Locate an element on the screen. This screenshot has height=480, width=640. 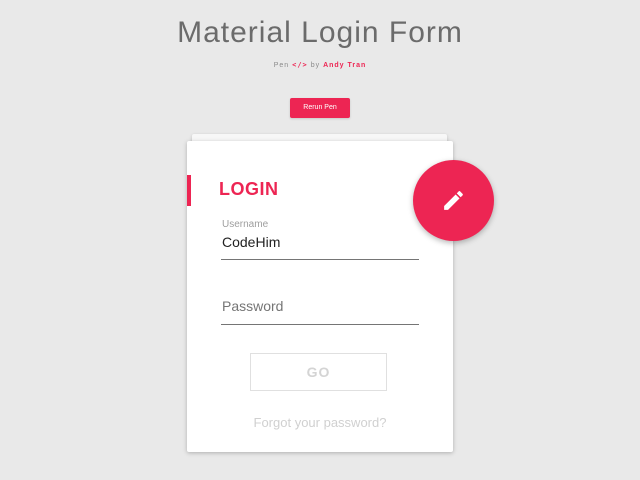
author-link: Andy Tran is located at coordinates (344, 65).